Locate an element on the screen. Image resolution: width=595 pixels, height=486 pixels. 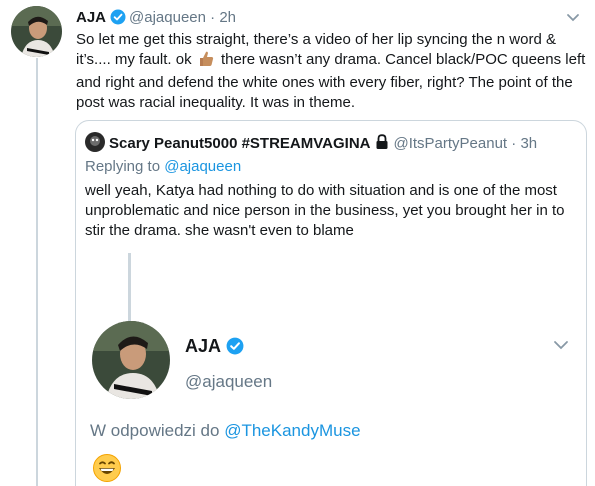
timestamp: 2h is located at coordinates (227, 17).